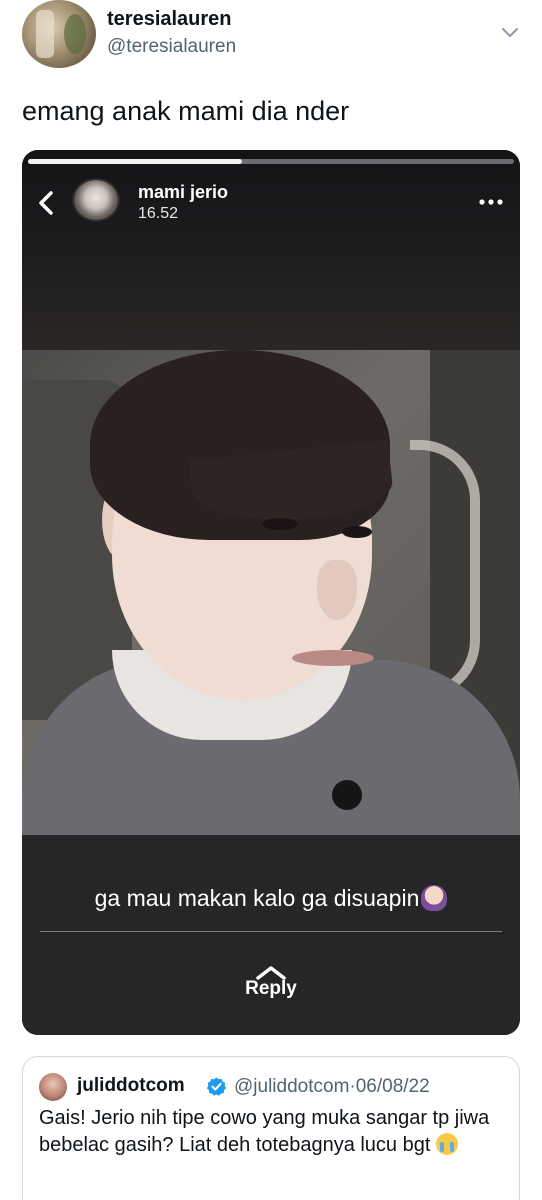 The image size is (542, 1200). What do you see at coordinates (135, 161) in the screenshot?
I see `story-progress-fill` at bounding box center [135, 161].